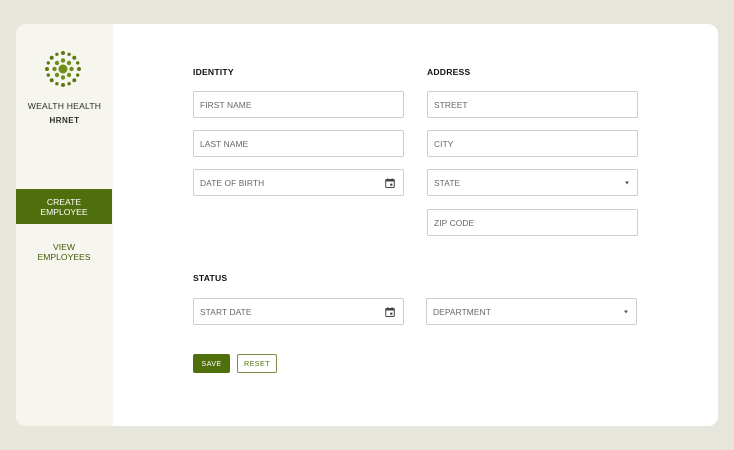  Describe the element at coordinates (210, 278) in the screenshot. I see `status-section-title: STATUS` at that location.